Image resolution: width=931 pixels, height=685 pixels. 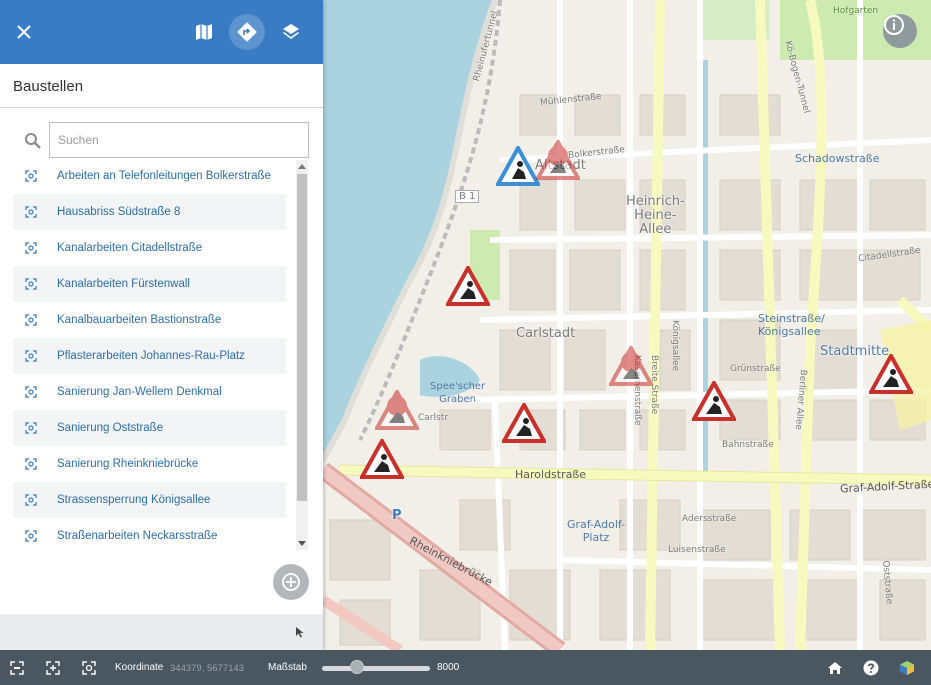 What do you see at coordinates (139, 667) in the screenshot?
I see `coordinate-label: Koordinate` at bounding box center [139, 667].